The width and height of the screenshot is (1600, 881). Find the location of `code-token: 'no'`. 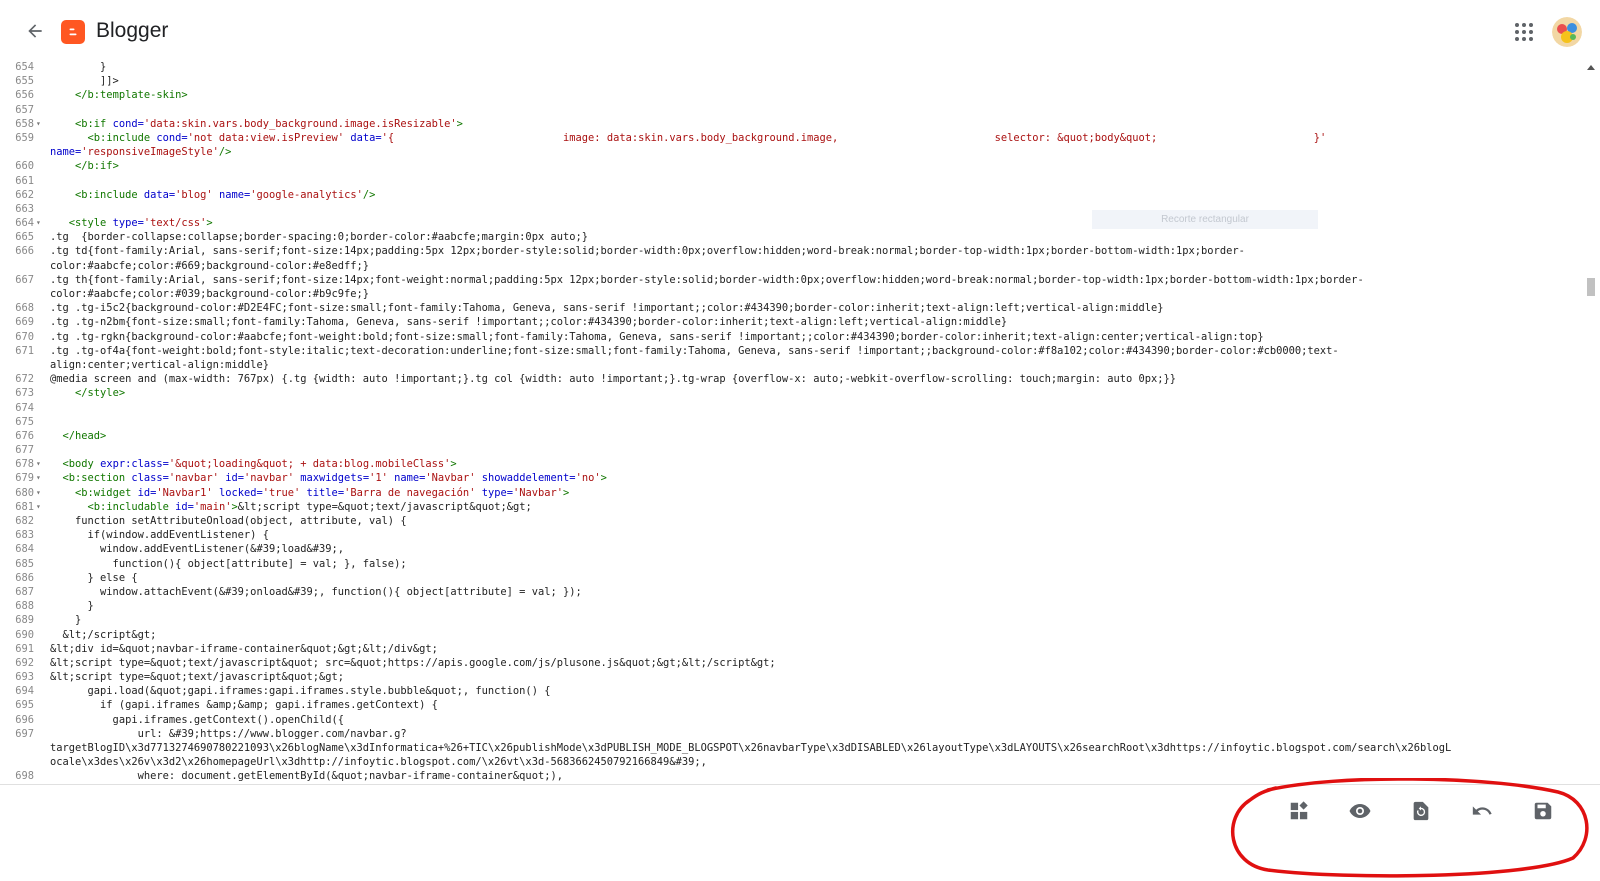

code-token: 'no' is located at coordinates (588, 478).